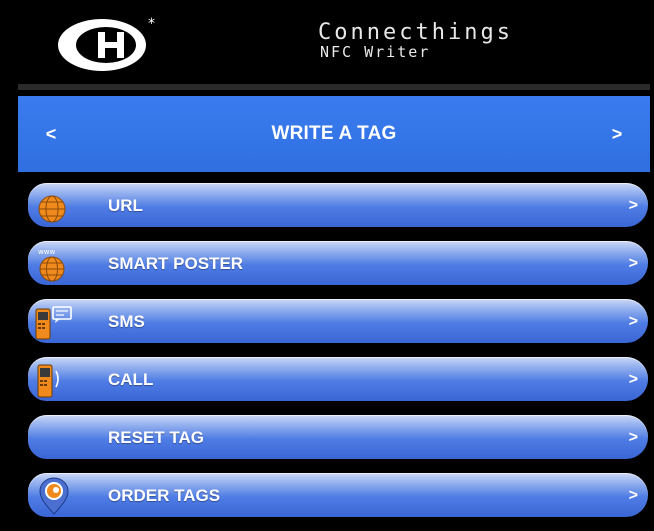  I want to click on brand-subtitle: NFC Writer, so click(375, 52).